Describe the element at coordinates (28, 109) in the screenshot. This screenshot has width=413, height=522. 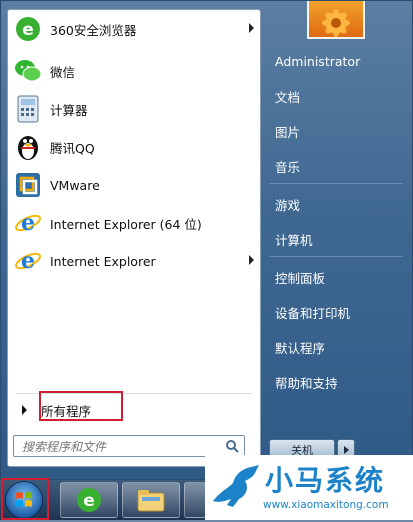
I see `calculator-icon` at that location.